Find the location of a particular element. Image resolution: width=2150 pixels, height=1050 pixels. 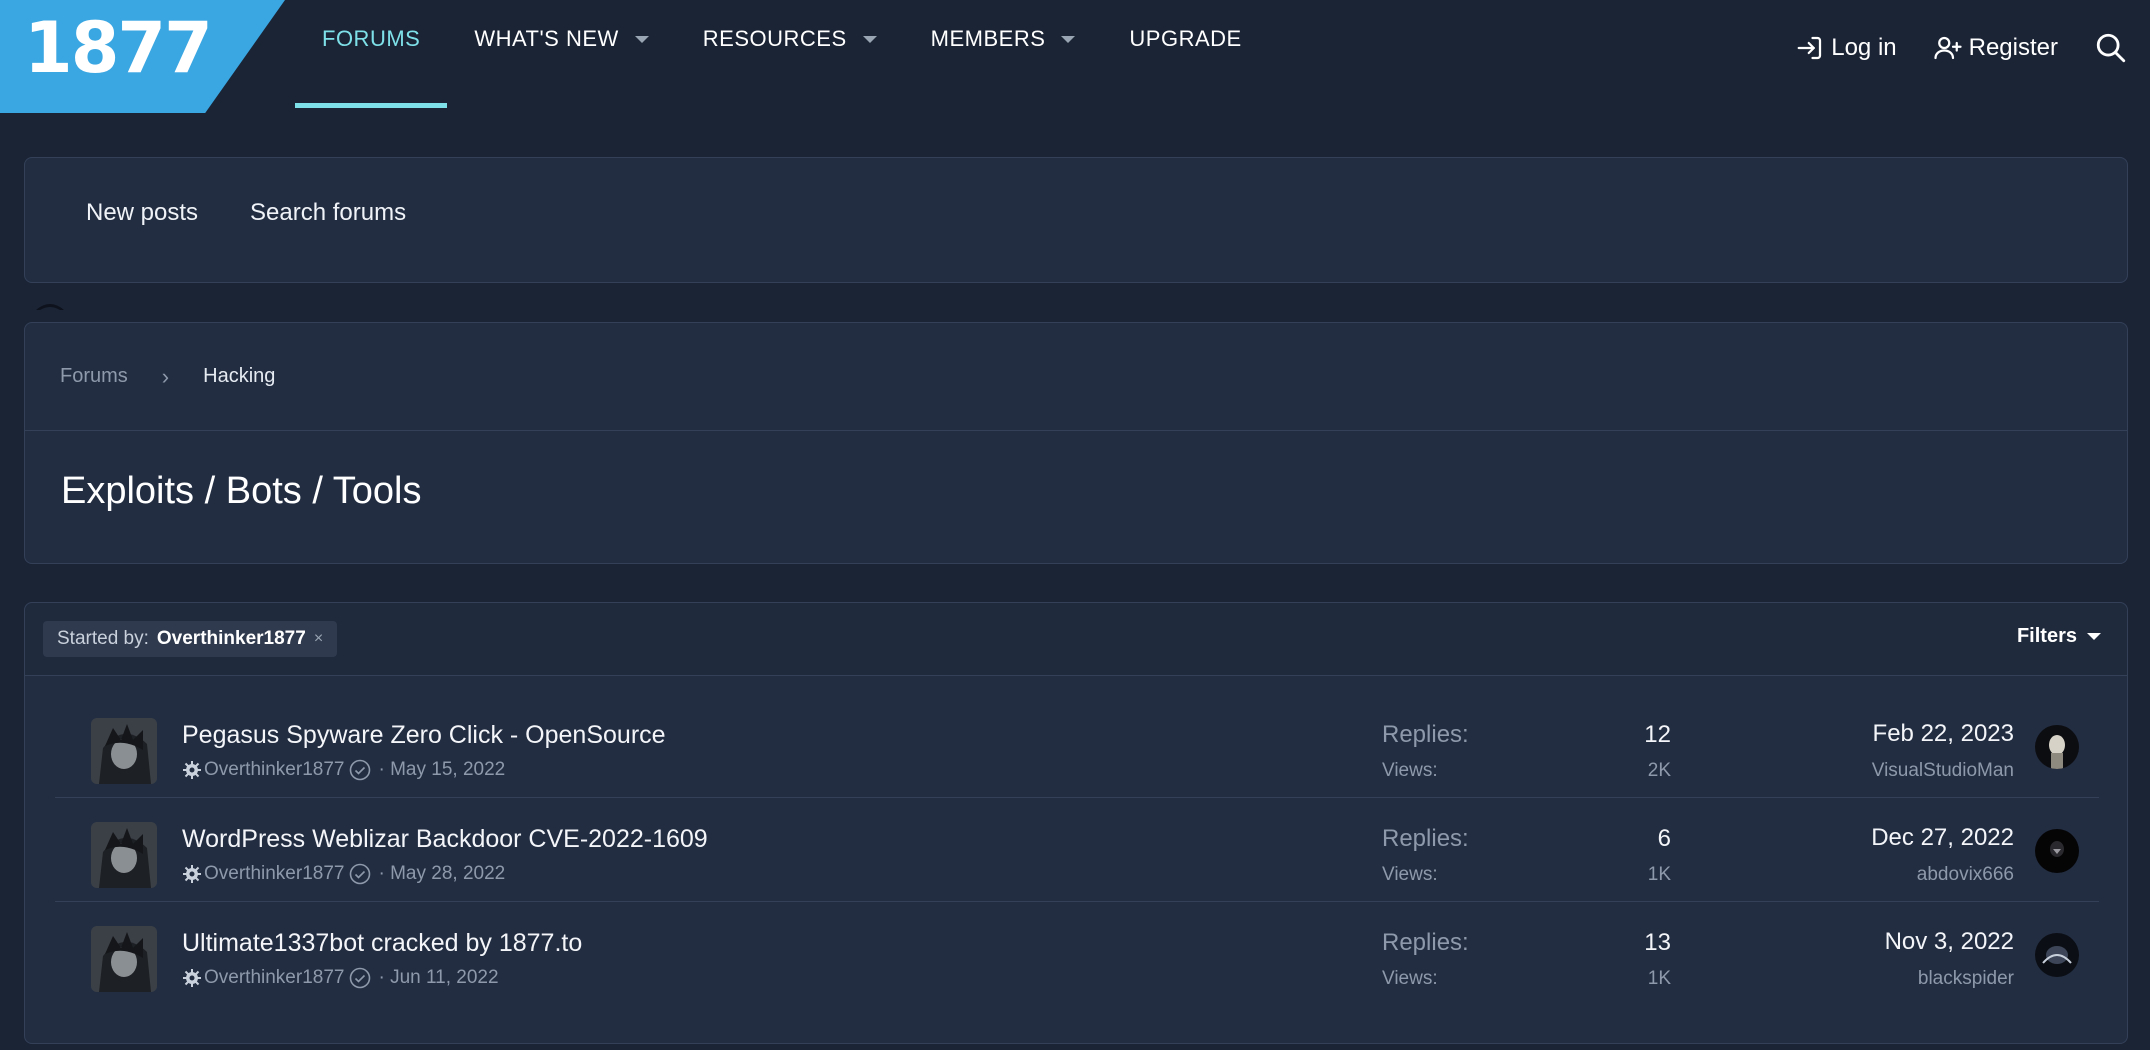

breadcrumb-hacking: Hacking is located at coordinates (239, 376).